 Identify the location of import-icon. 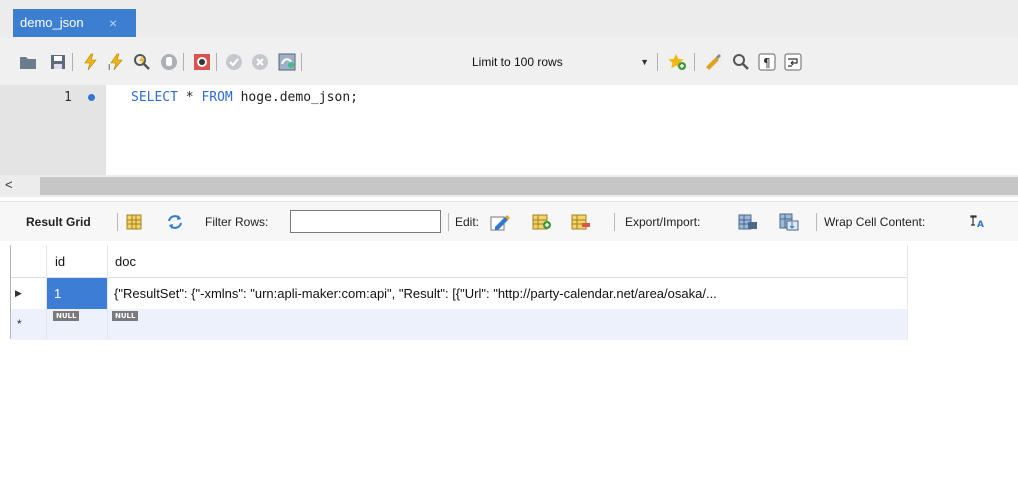
(789, 222).